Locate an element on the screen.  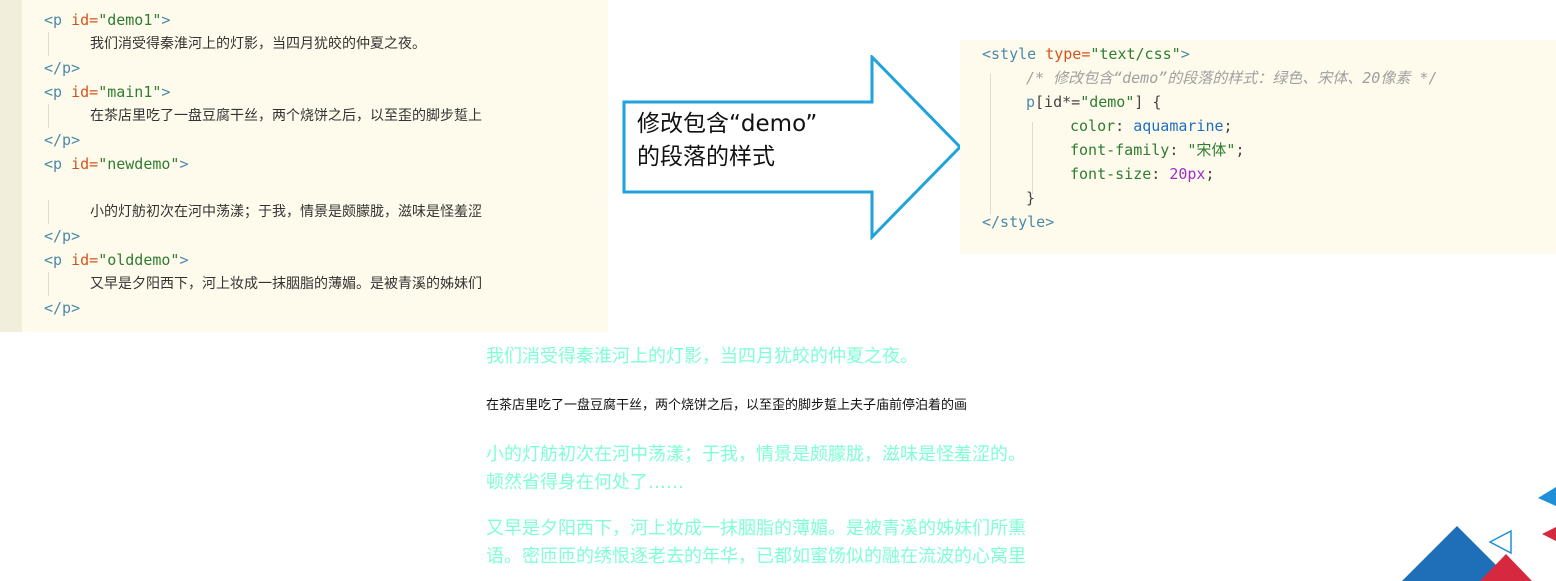
selector-end: ] { is located at coordinates (1148, 102).